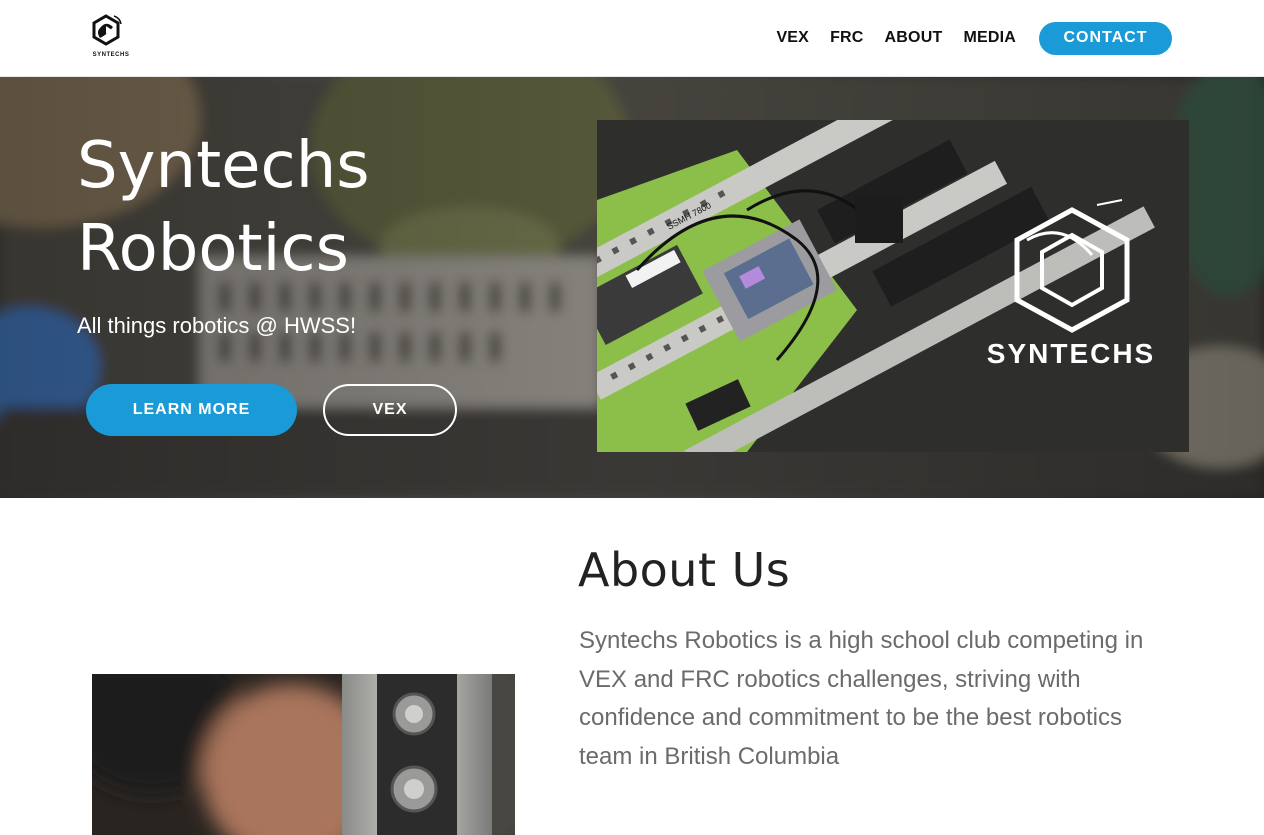 The image size is (1264, 835). Describe the element at coordinates (684, 570) in the screenshot. I see `about-title: About Us` at that location.